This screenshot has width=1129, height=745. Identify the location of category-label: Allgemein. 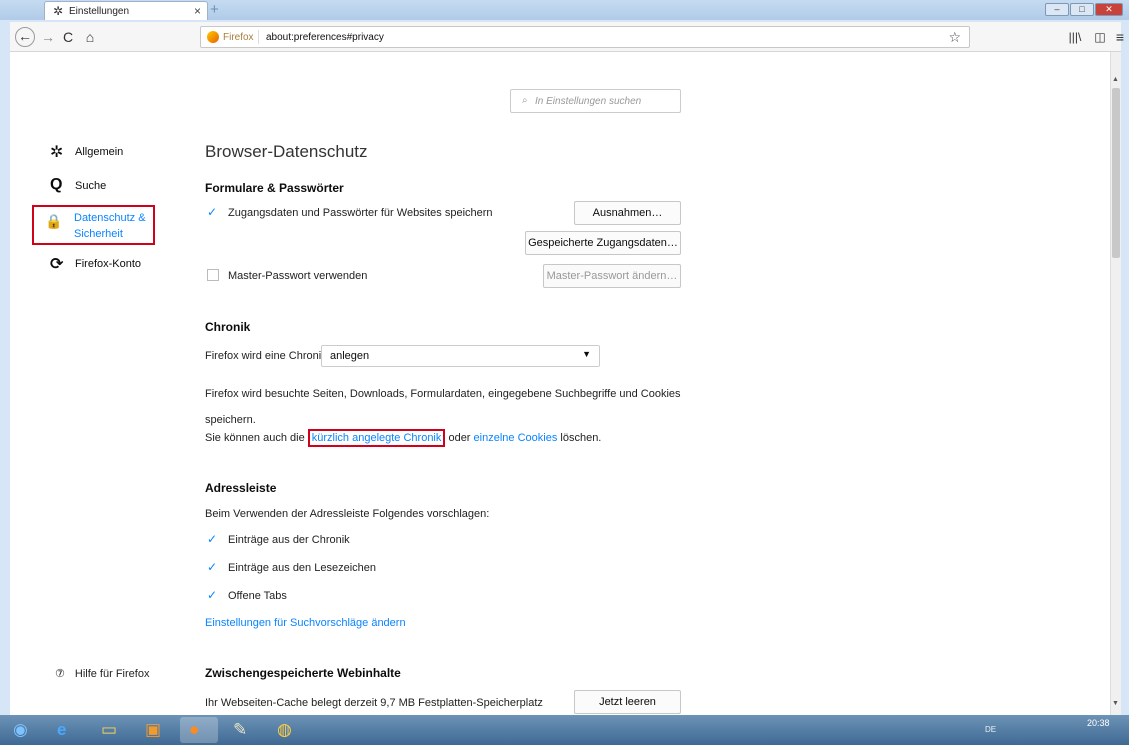
(99, 152).